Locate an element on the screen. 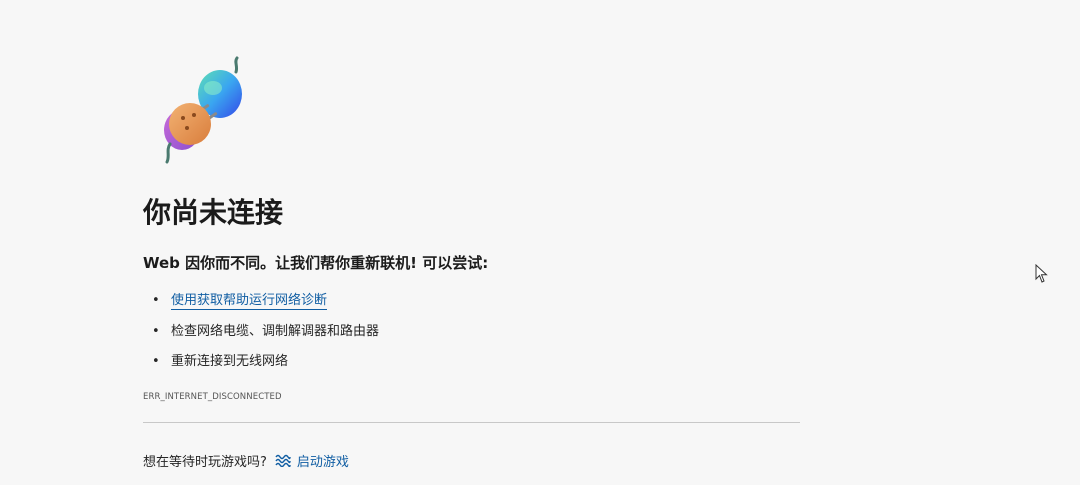 This screenshot has height=485, width=1080. list-item: • 使用获取帮助运行网络诊断 is located at coordinates (261, 305).